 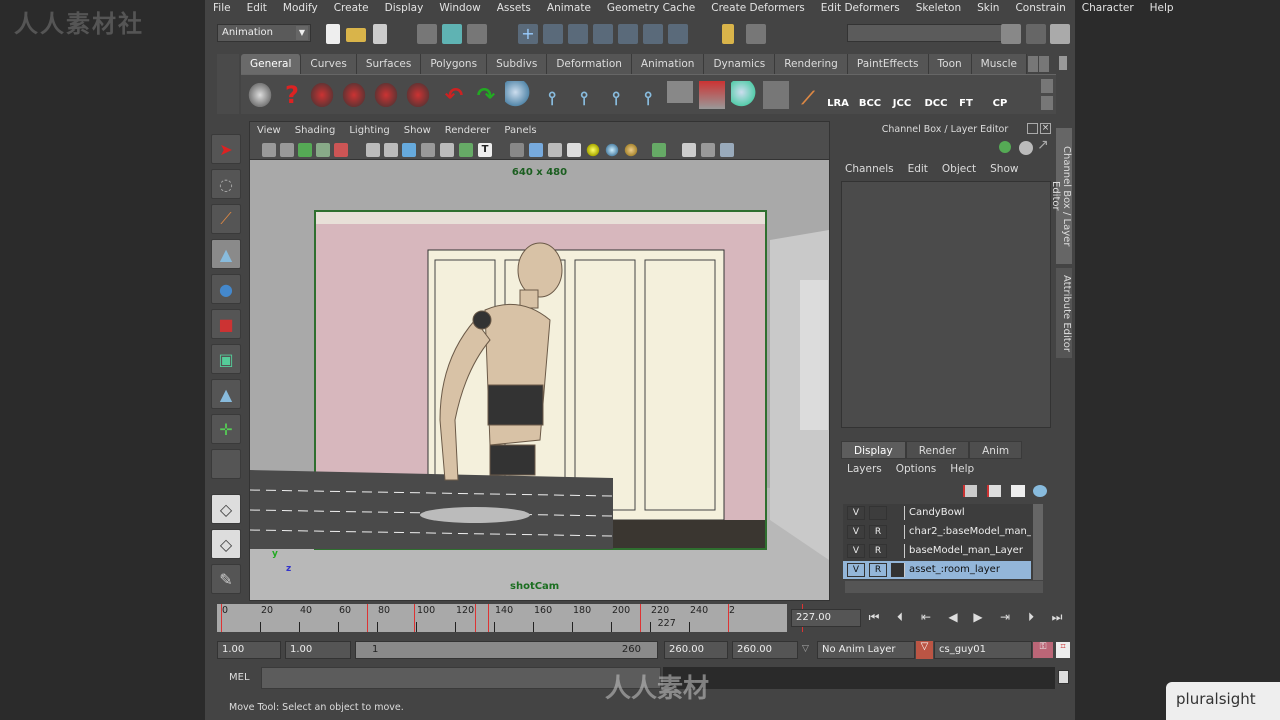 I want to click on tool-settings-toggle-icon, so click(x=1036, y=34).